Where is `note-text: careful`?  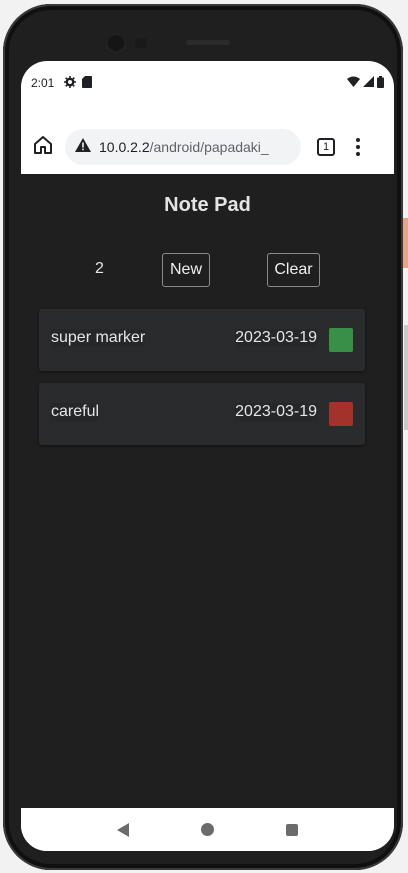
note-text: careful is located at coordinates (75, 412).